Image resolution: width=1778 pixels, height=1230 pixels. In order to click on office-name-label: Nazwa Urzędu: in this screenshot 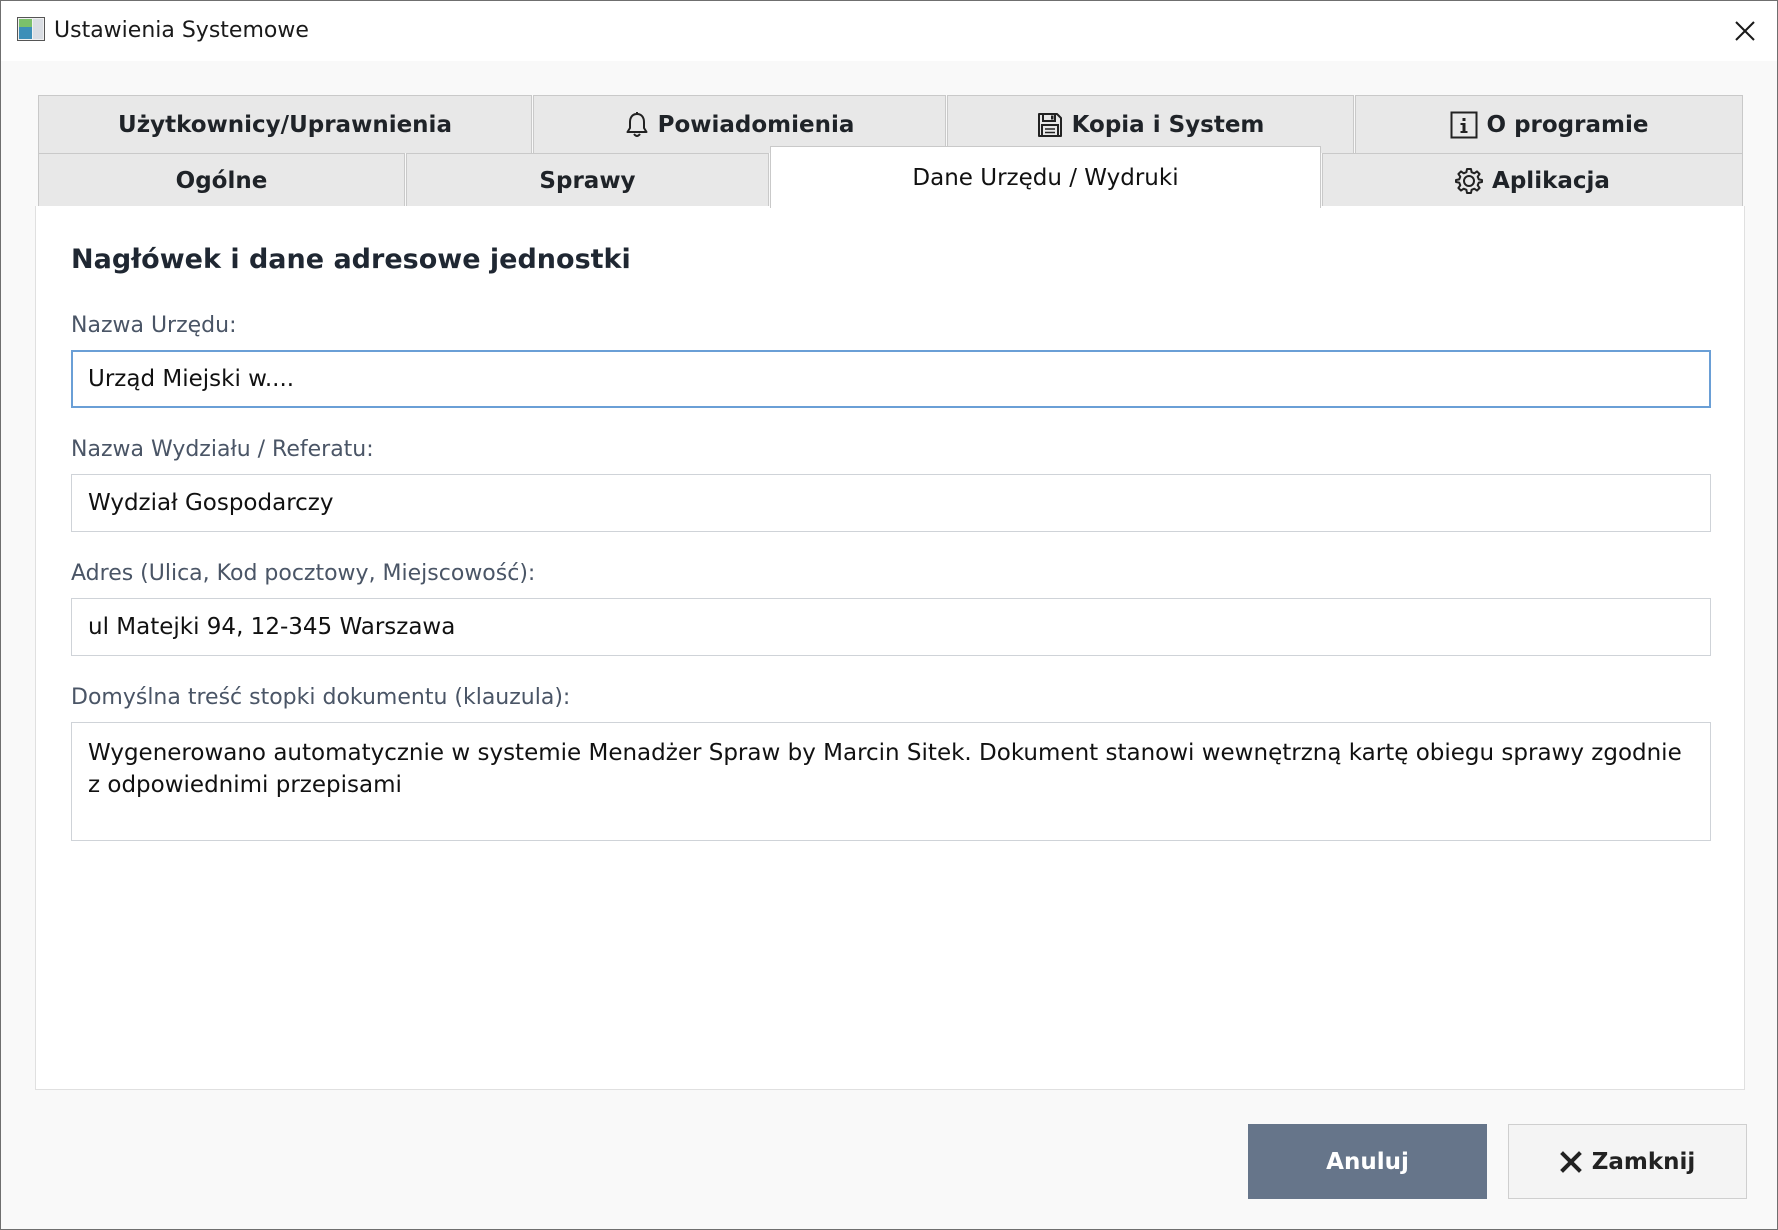, I will do `click(154, 325)`.